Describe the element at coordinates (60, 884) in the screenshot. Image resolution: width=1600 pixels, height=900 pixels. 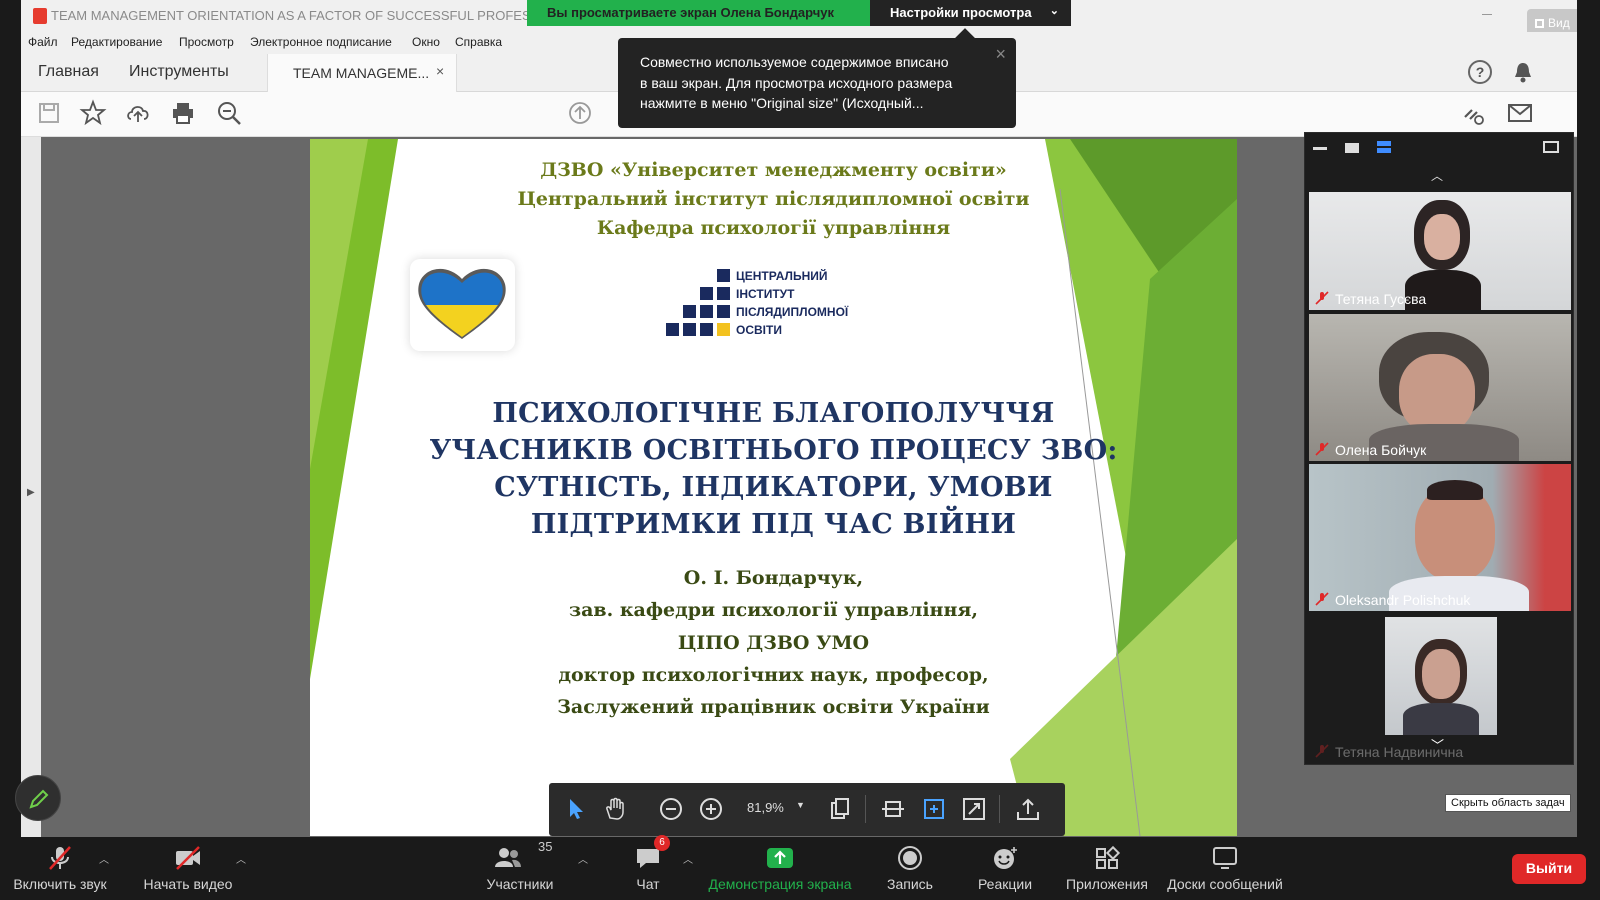
I see `unmute-label: Включить звук` at that location.